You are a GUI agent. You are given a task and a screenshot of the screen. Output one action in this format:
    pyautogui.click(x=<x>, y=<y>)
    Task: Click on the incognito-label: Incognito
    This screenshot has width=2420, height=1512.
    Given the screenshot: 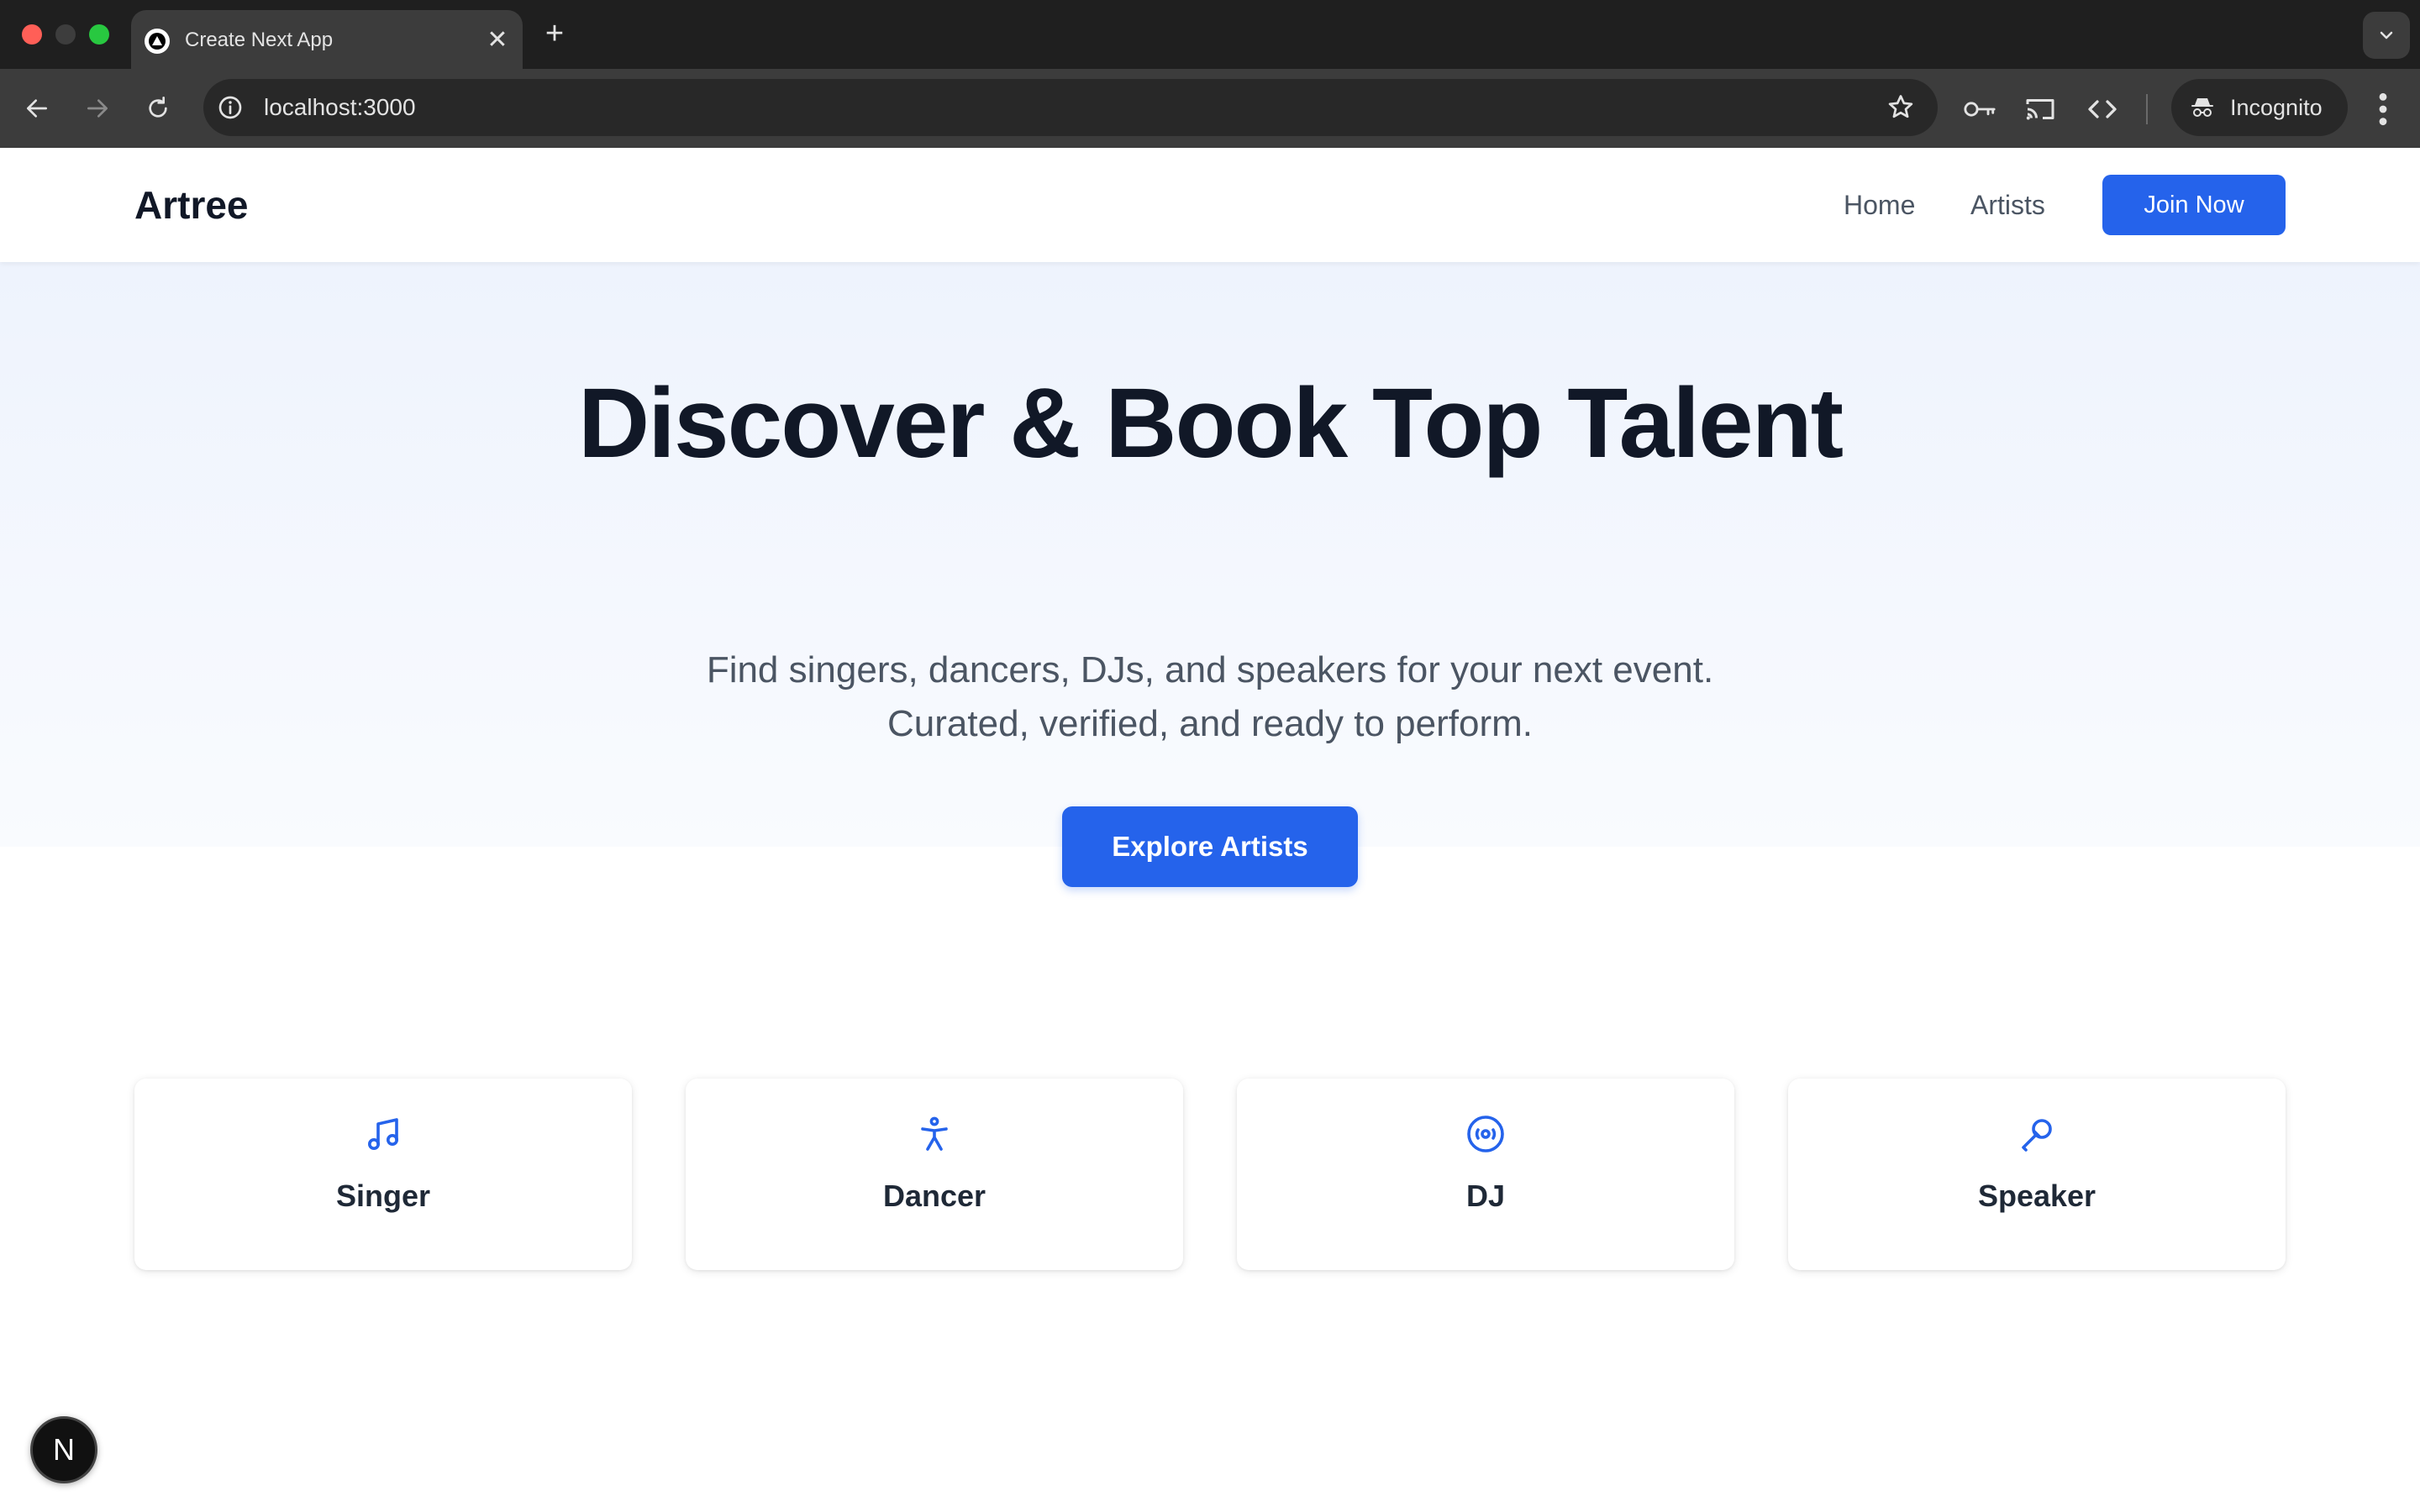 What is the action you would take?
    pyautogui.click(x=2276, y=107)
    